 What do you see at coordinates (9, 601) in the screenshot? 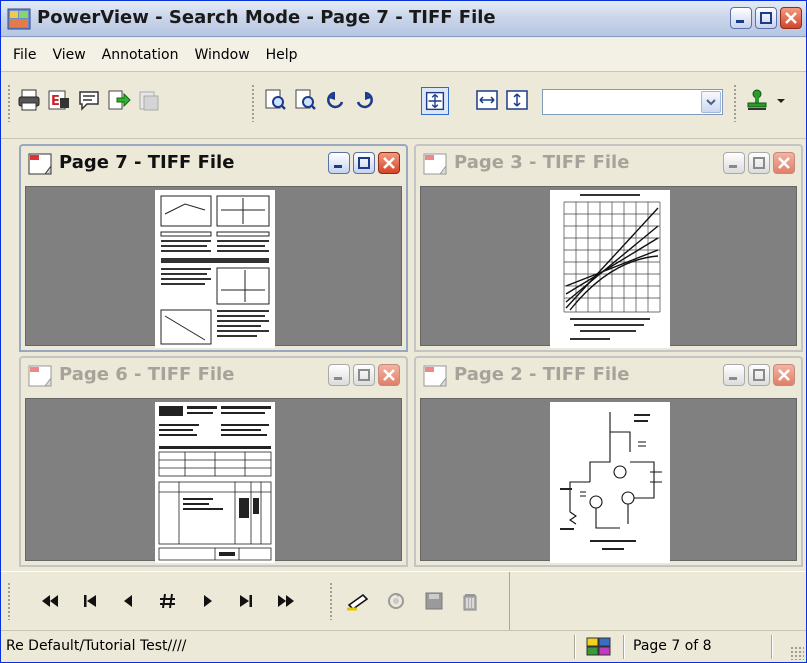
I see `navigation-toolbar-grip` at bounding box center [9, 601].